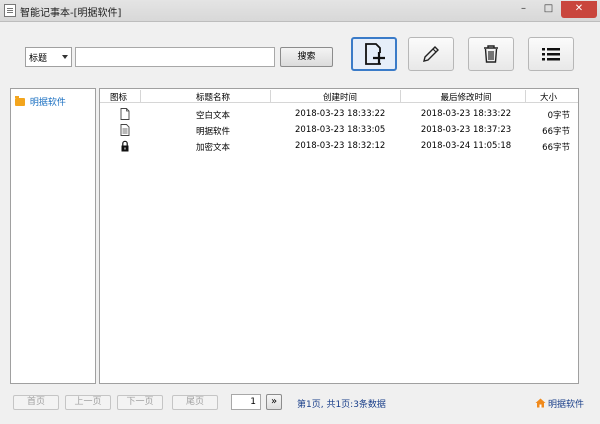  What do you see at coordinates (548, 9) in the screenshot?
I see `maximize-button: □` at bounding box center [548, 9].